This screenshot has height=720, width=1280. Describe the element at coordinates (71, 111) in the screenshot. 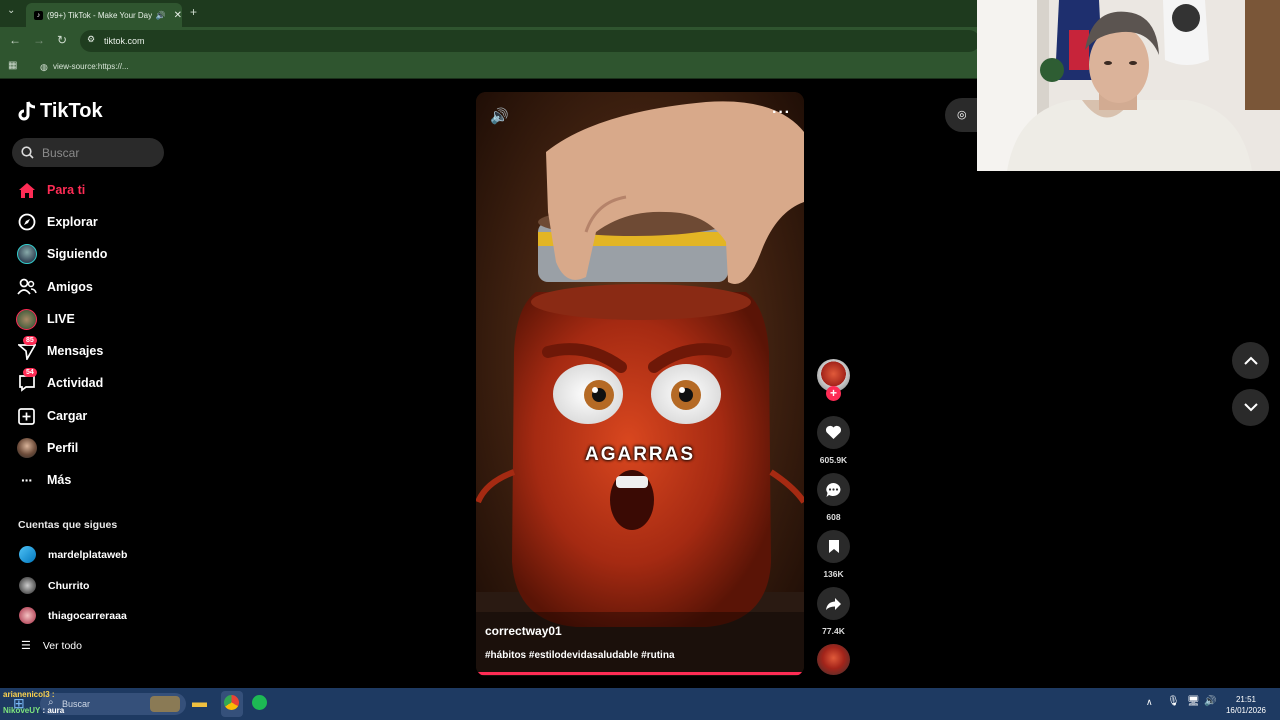

I see `logo-text: TikTok` at that location.